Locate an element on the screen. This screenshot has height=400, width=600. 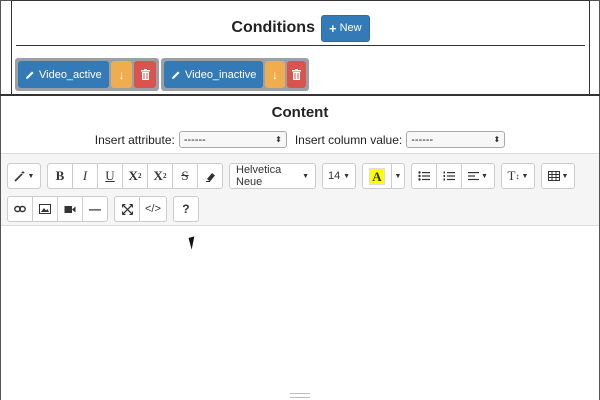
insert-column-label: Insert column value: is located at coordinates (348, 139).